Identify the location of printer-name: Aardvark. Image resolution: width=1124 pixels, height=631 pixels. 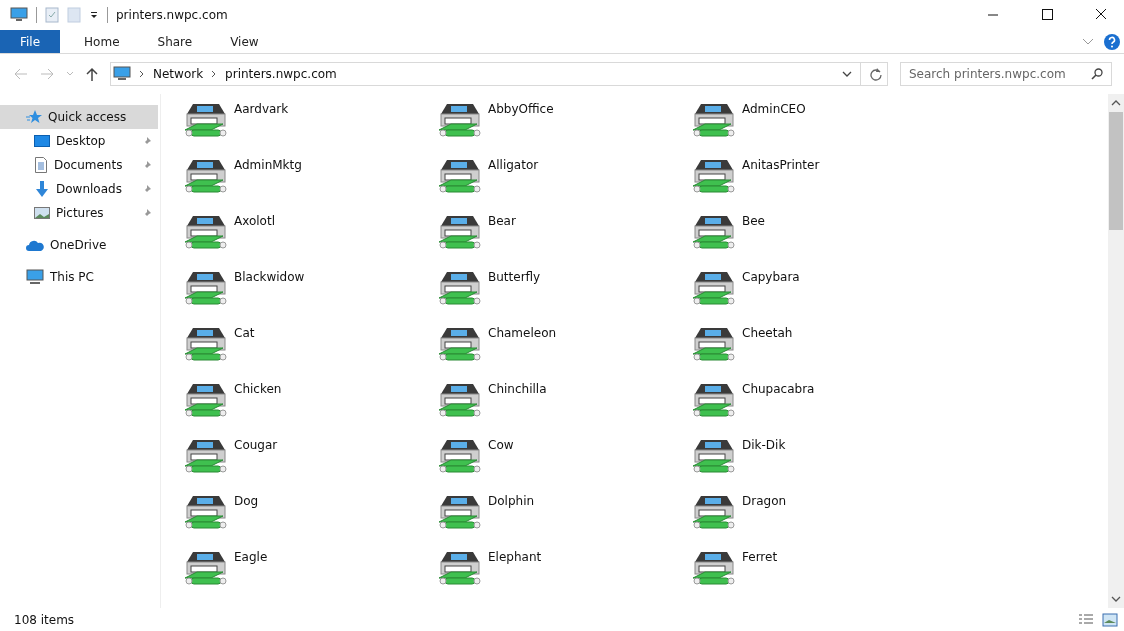
(261, 109).